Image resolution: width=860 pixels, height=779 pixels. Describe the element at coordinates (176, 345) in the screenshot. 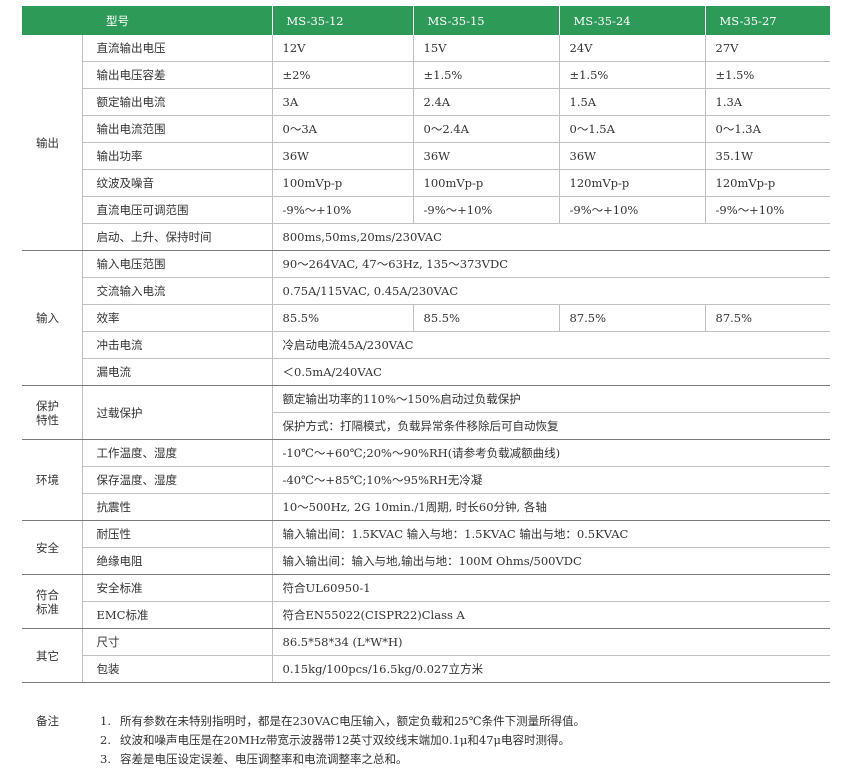

I see `param-label: 冲击电流` at that location.